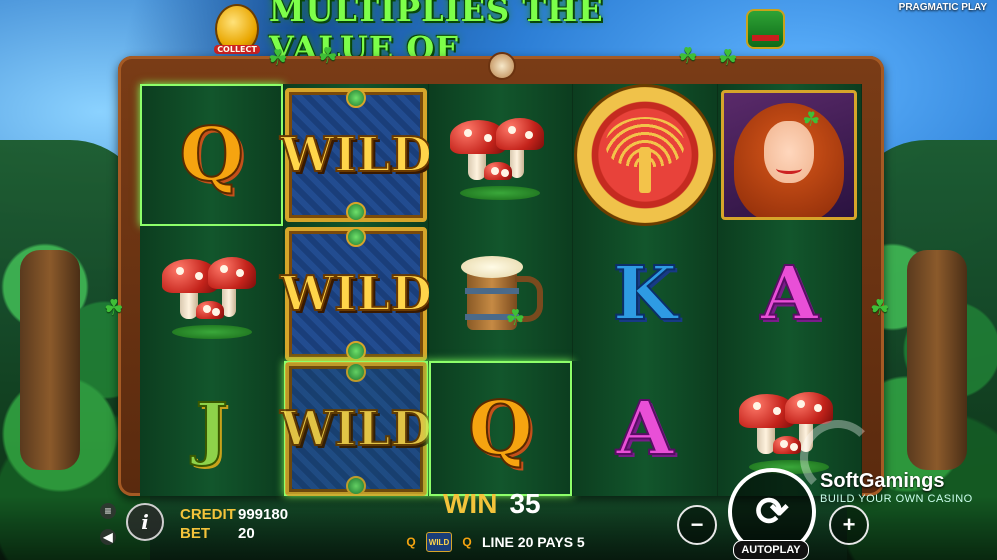 Image resolution: width=997 pixels, height=560 pixels. I want to click on feature-banner: COLLECT MULTIPLIES THE VALUE OF, so click(499, 33).